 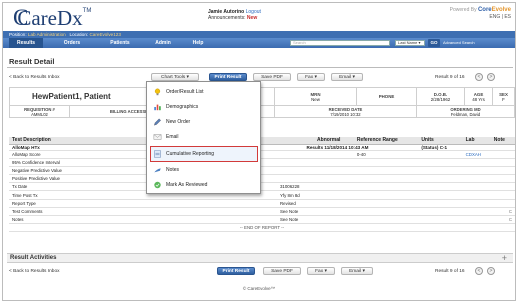 What do you see at coordinates (32, 61) in the screenshot?
I see `result-detail-title: Result Detail` at bounding box center [32, 61].